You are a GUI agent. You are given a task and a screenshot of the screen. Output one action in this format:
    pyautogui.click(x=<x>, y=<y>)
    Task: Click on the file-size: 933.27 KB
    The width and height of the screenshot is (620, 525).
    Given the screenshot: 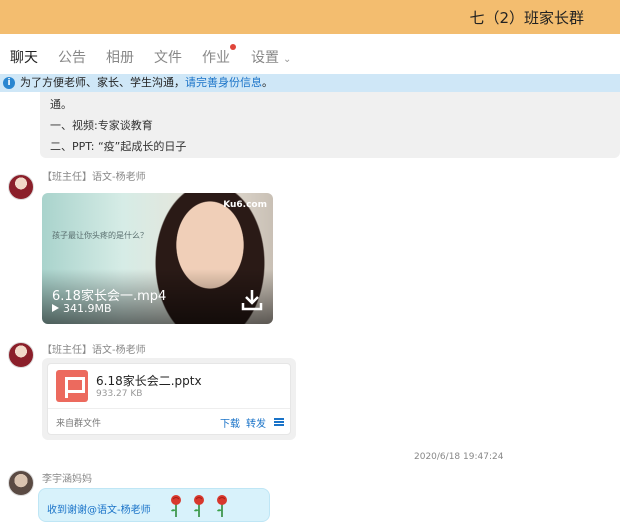 What is the action you would take?
    pyautogui.click(x=119, y=394)
    